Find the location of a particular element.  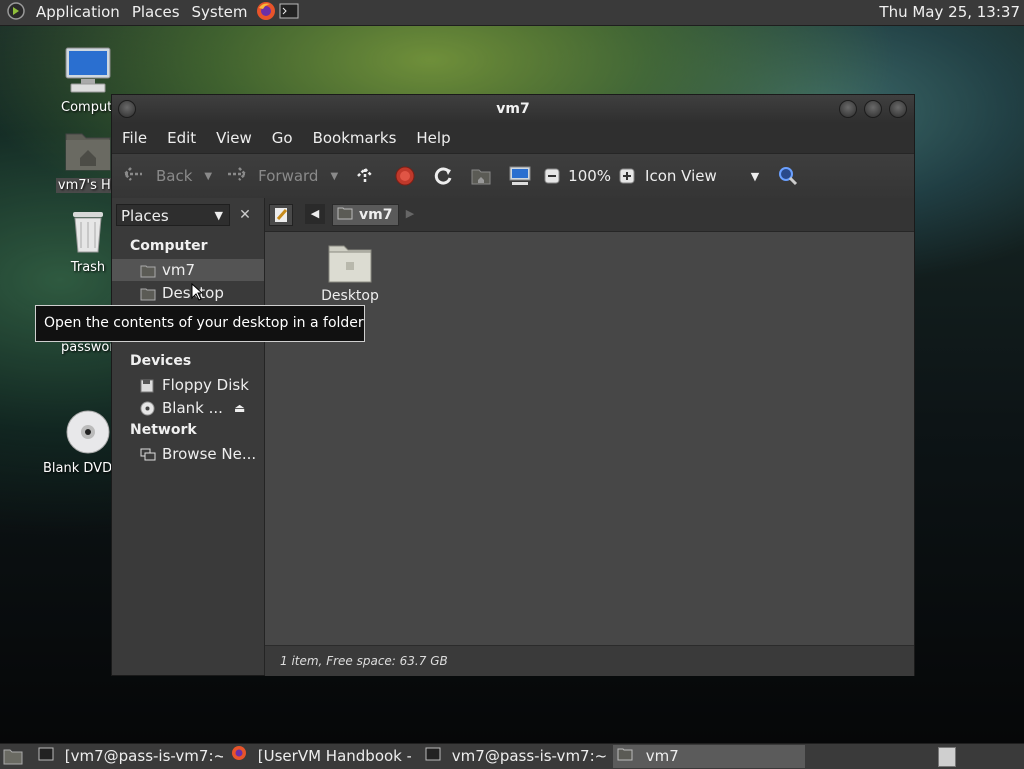

view-mode-value: Icon View is located at coordinates (681, 176).